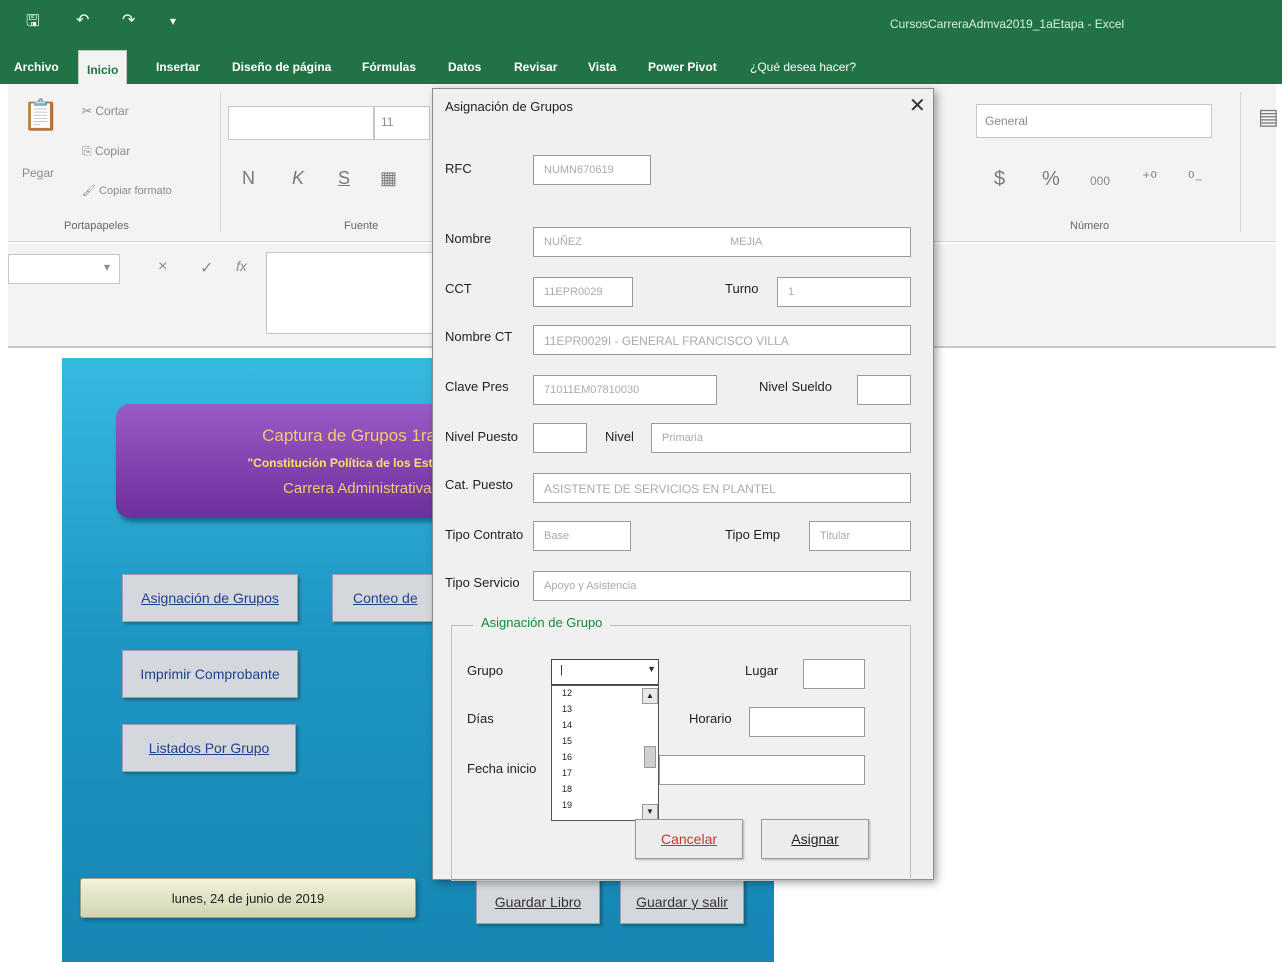 Image resolution: width=1282 pixels, height=964 pixels. What do you see at coordinates (742, 288) in the screenshot?
I see `turno-label: Turno` at bounding box center [742, 288].